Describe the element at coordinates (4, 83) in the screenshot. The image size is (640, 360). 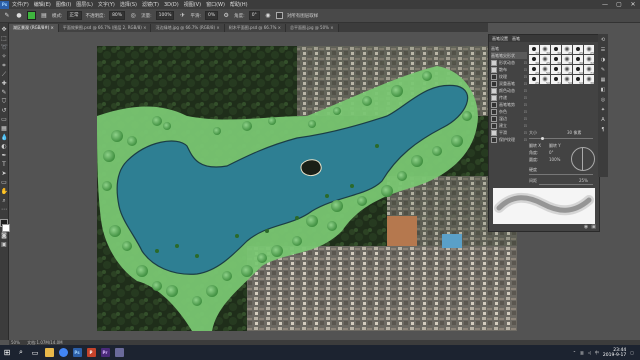
I see `healing-brush-tool-icon: ✚` at that location.